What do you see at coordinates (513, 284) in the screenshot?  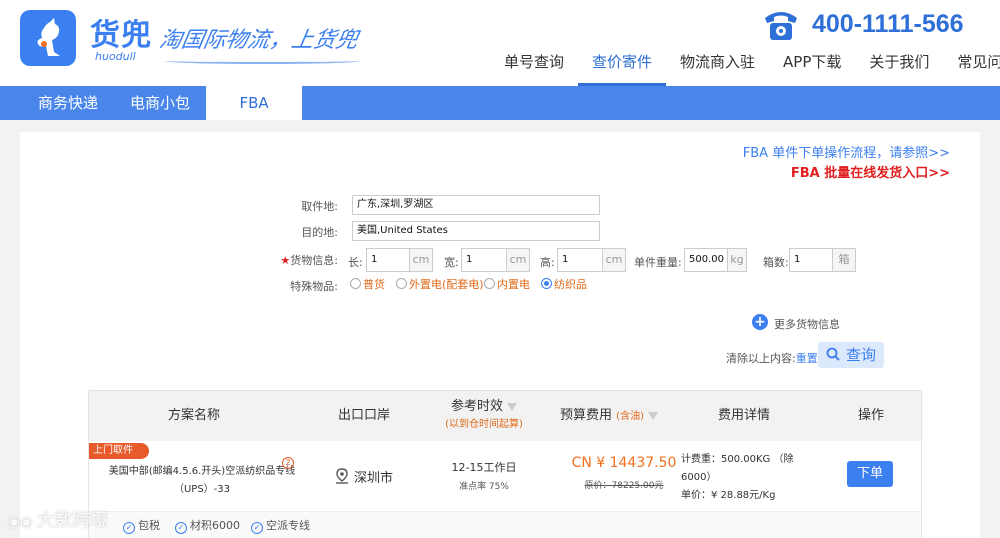 I see `radio-internal-battery-label: 内置电` at bounding box center [513, 284].